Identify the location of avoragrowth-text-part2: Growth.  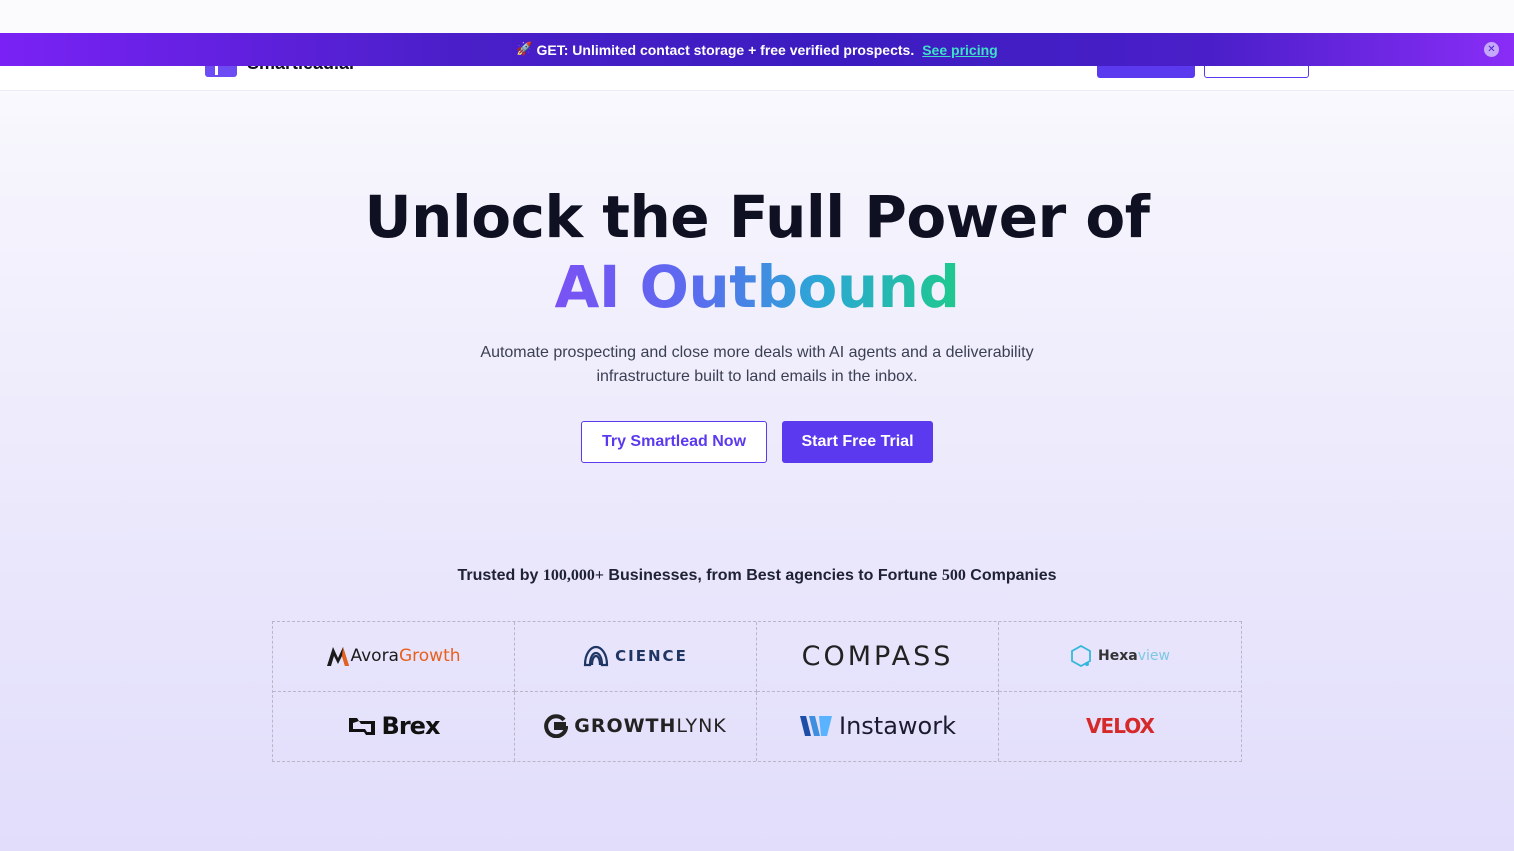
(429, 656).